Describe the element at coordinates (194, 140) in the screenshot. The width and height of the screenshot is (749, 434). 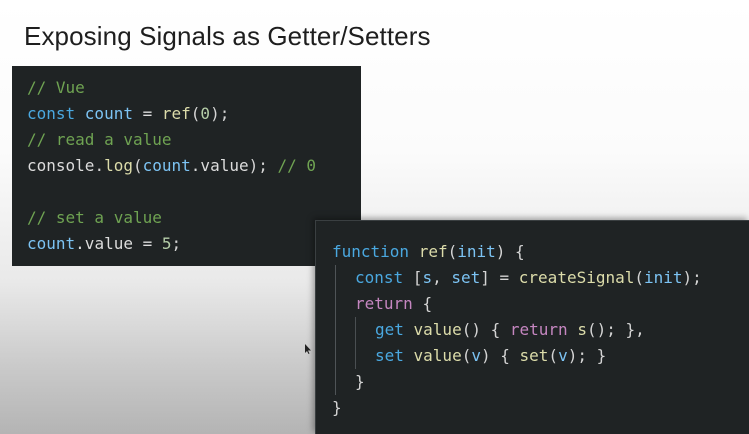
I see `code-line: // read a value` at that location.